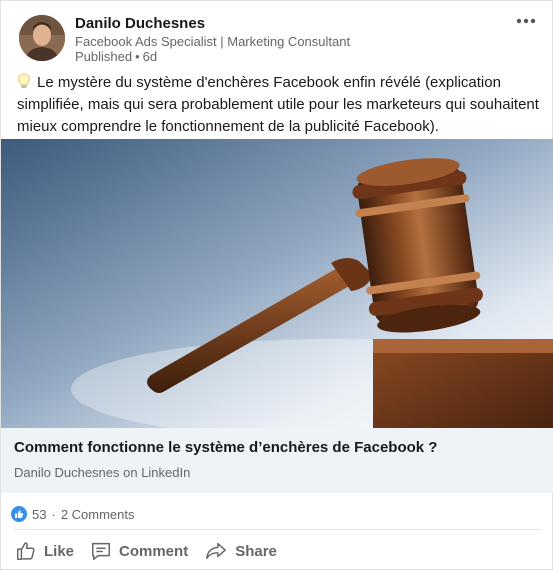 Image resolution: width=553 pixels, height=570 pixels. I want to click on like-button: Like, so click(41, 551).